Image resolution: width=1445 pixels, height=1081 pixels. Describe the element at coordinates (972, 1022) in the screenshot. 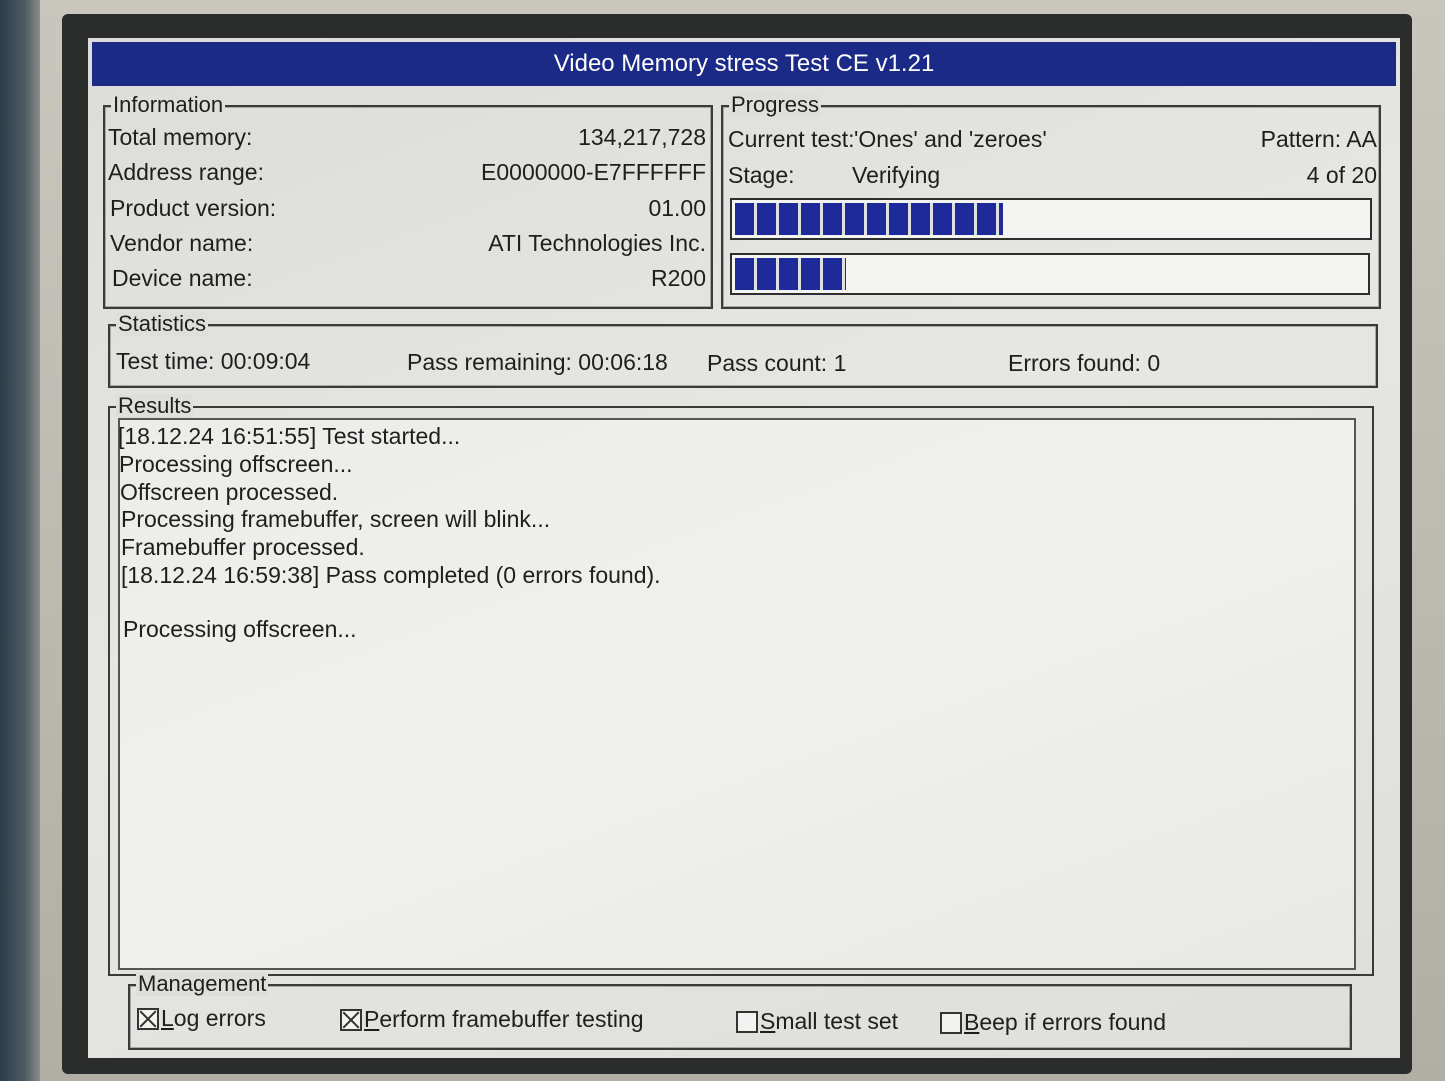

I see `checkbox-mnemonic: B` at that location.